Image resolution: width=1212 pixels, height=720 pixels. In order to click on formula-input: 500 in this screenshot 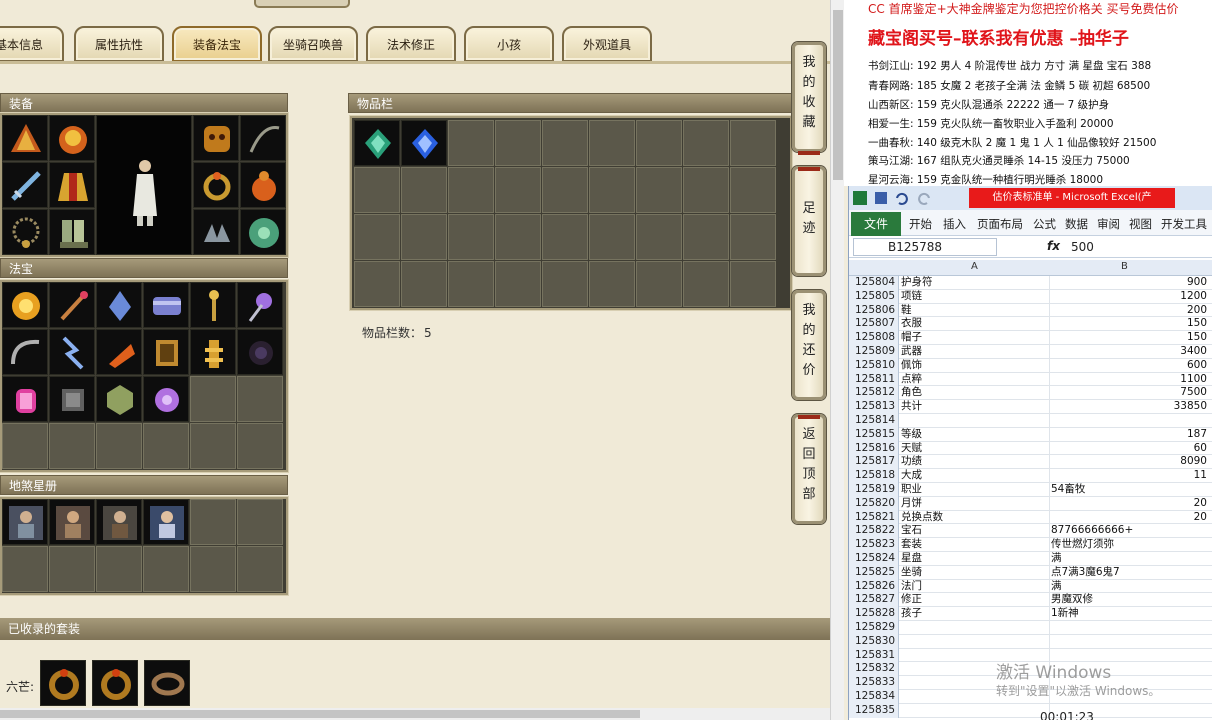, I will do `click(1082, 247)`.